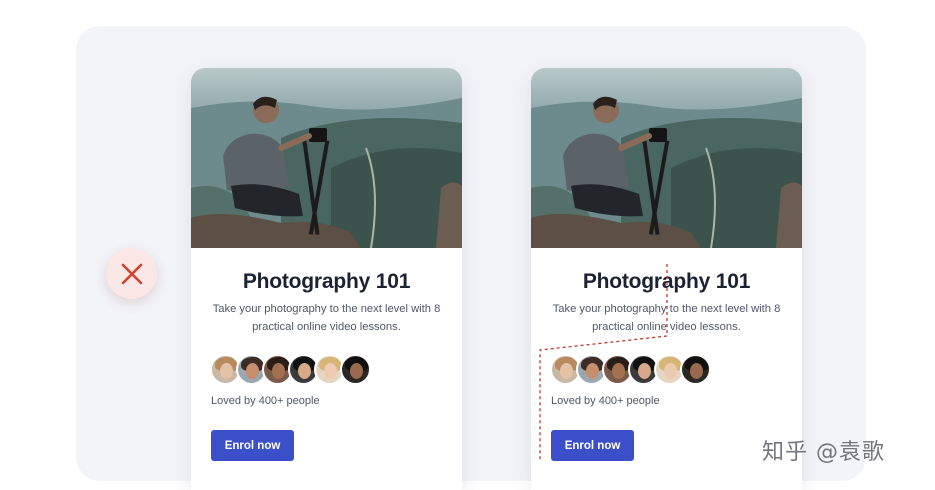 This screenshot has width=935, height=490. Describe the element at coordinates (823, 452) in the screenshot. I see `watermark: 知乎 @袁歌` at that location.